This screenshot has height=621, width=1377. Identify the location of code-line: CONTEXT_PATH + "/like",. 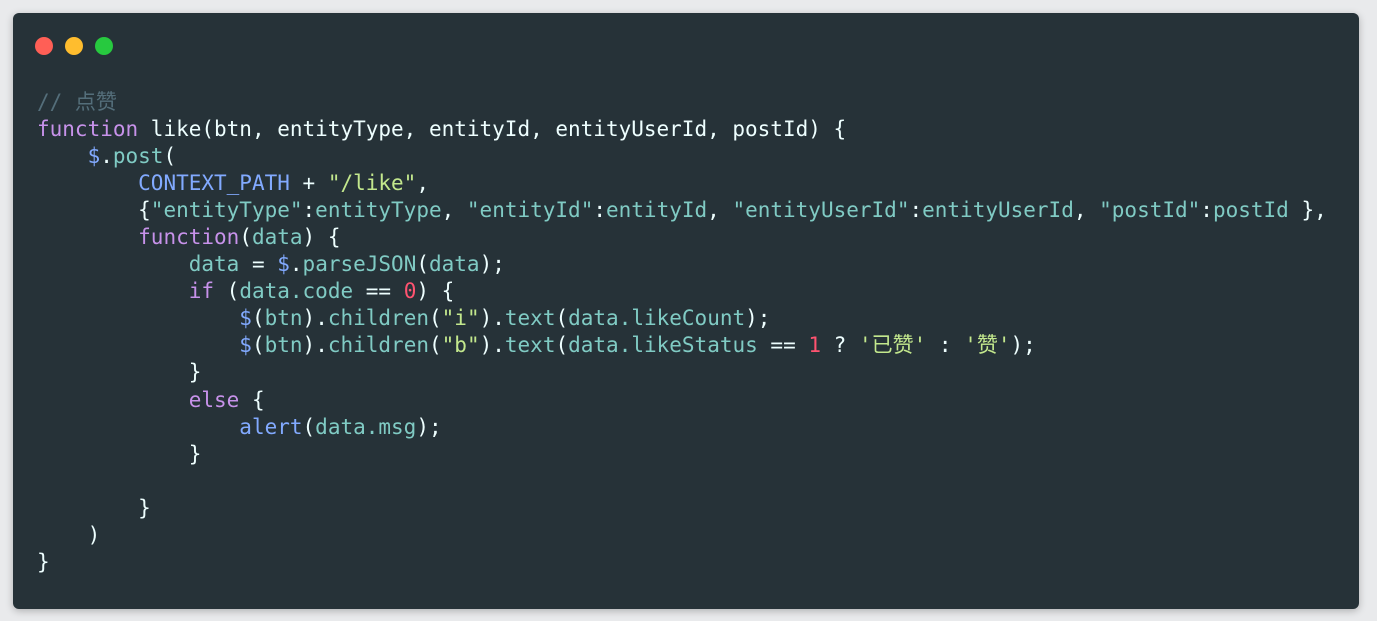
(682, 183).